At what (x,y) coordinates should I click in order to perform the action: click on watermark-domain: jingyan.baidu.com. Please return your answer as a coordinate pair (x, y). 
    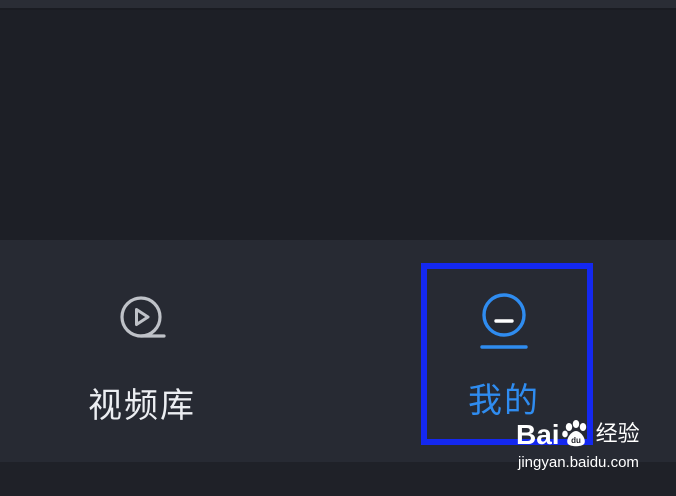
    Looking at the image, I should click on (578, 462).